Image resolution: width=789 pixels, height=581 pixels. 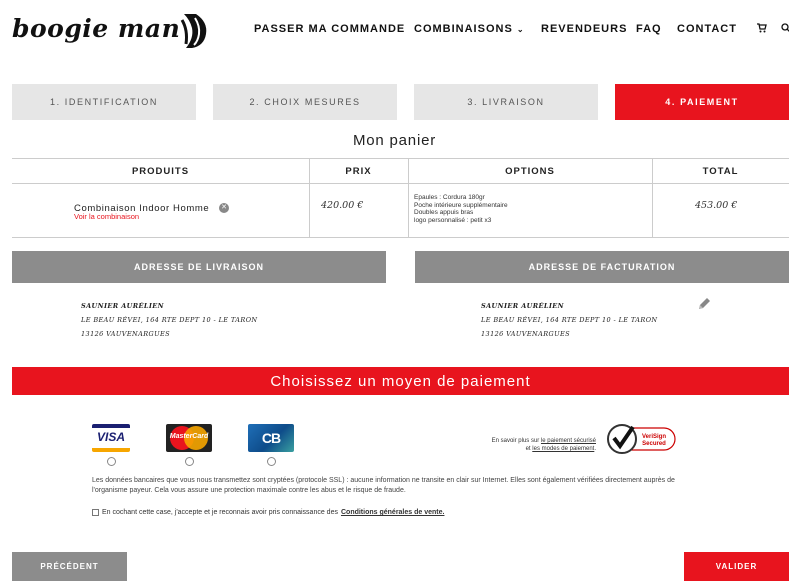 I want to click on cart-title: Mon panier, so click(x=394, y=140).